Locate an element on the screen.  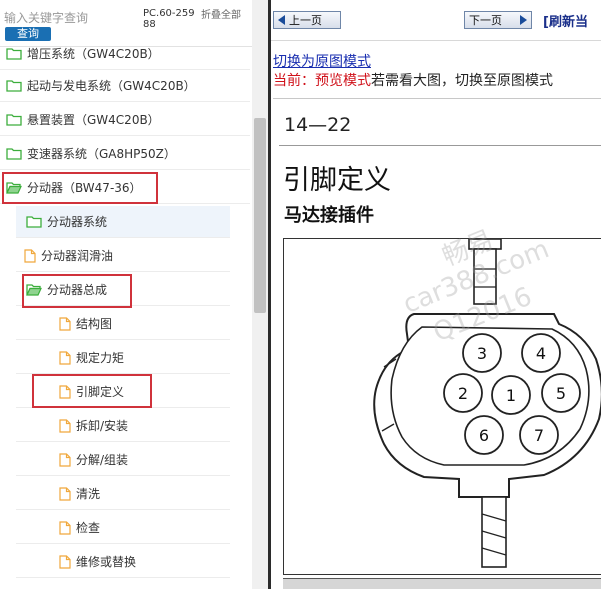
page-number: 14—22 is located at coordinates (318, 125).